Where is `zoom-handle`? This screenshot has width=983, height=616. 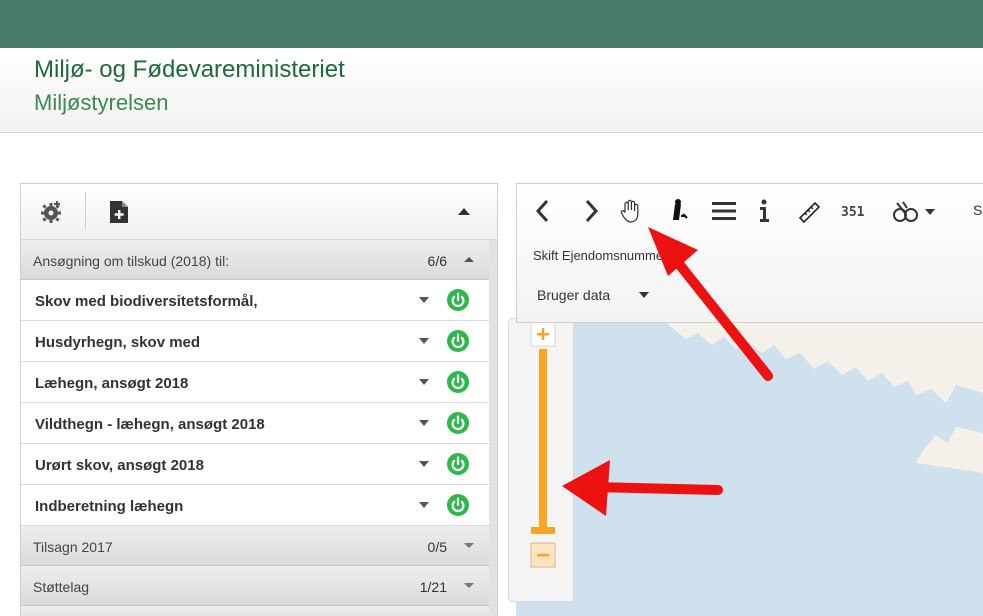 zoom-handle is located at coordinates (543, 530).